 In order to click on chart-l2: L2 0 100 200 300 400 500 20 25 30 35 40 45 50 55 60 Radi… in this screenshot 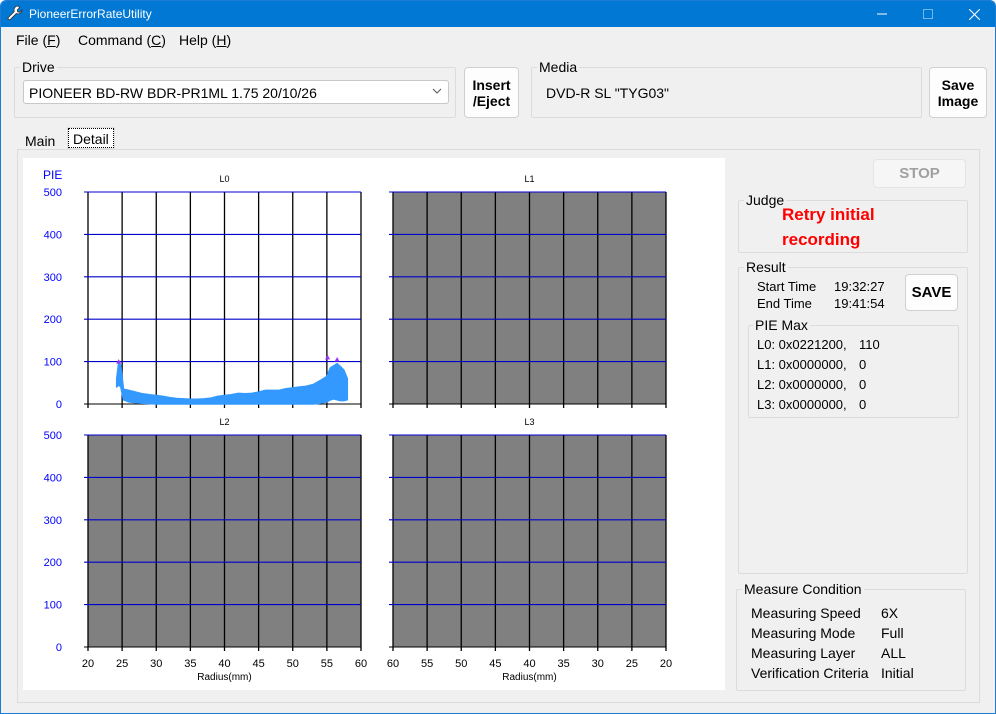, I will do `click(205, 550)`.